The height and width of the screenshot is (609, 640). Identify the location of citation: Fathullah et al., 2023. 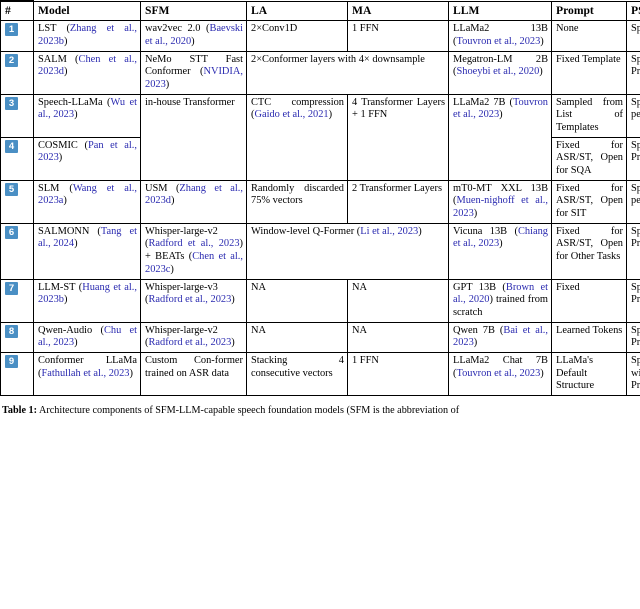
(85, 373).